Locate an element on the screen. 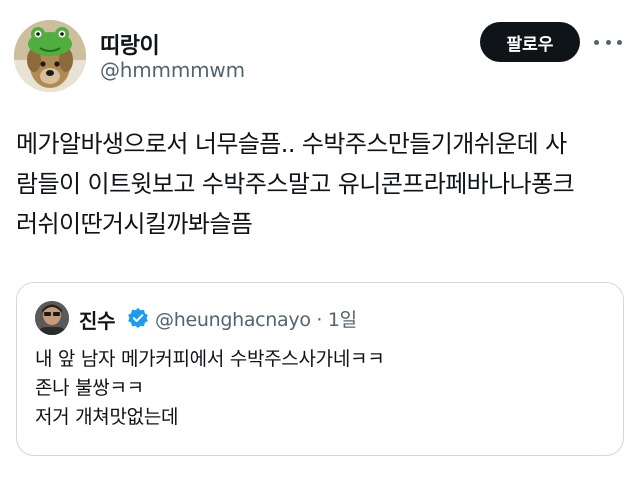 This screenshot has height=484, width=640. quoted-author-avatar is located at coordinates (52, 318).